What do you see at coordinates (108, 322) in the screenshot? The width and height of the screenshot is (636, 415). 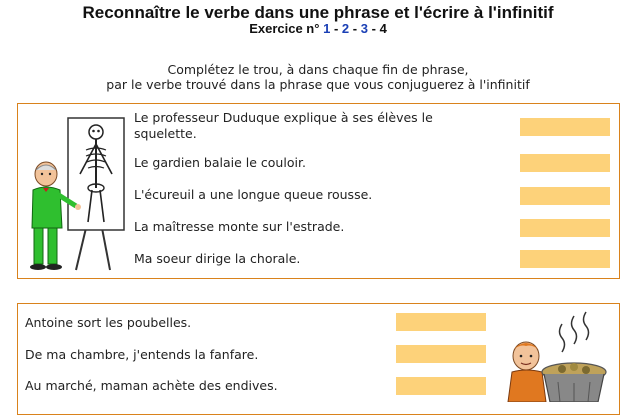 I see `sentence-6: Antoine sort les poubelles.` at bounding box center [108, 322].